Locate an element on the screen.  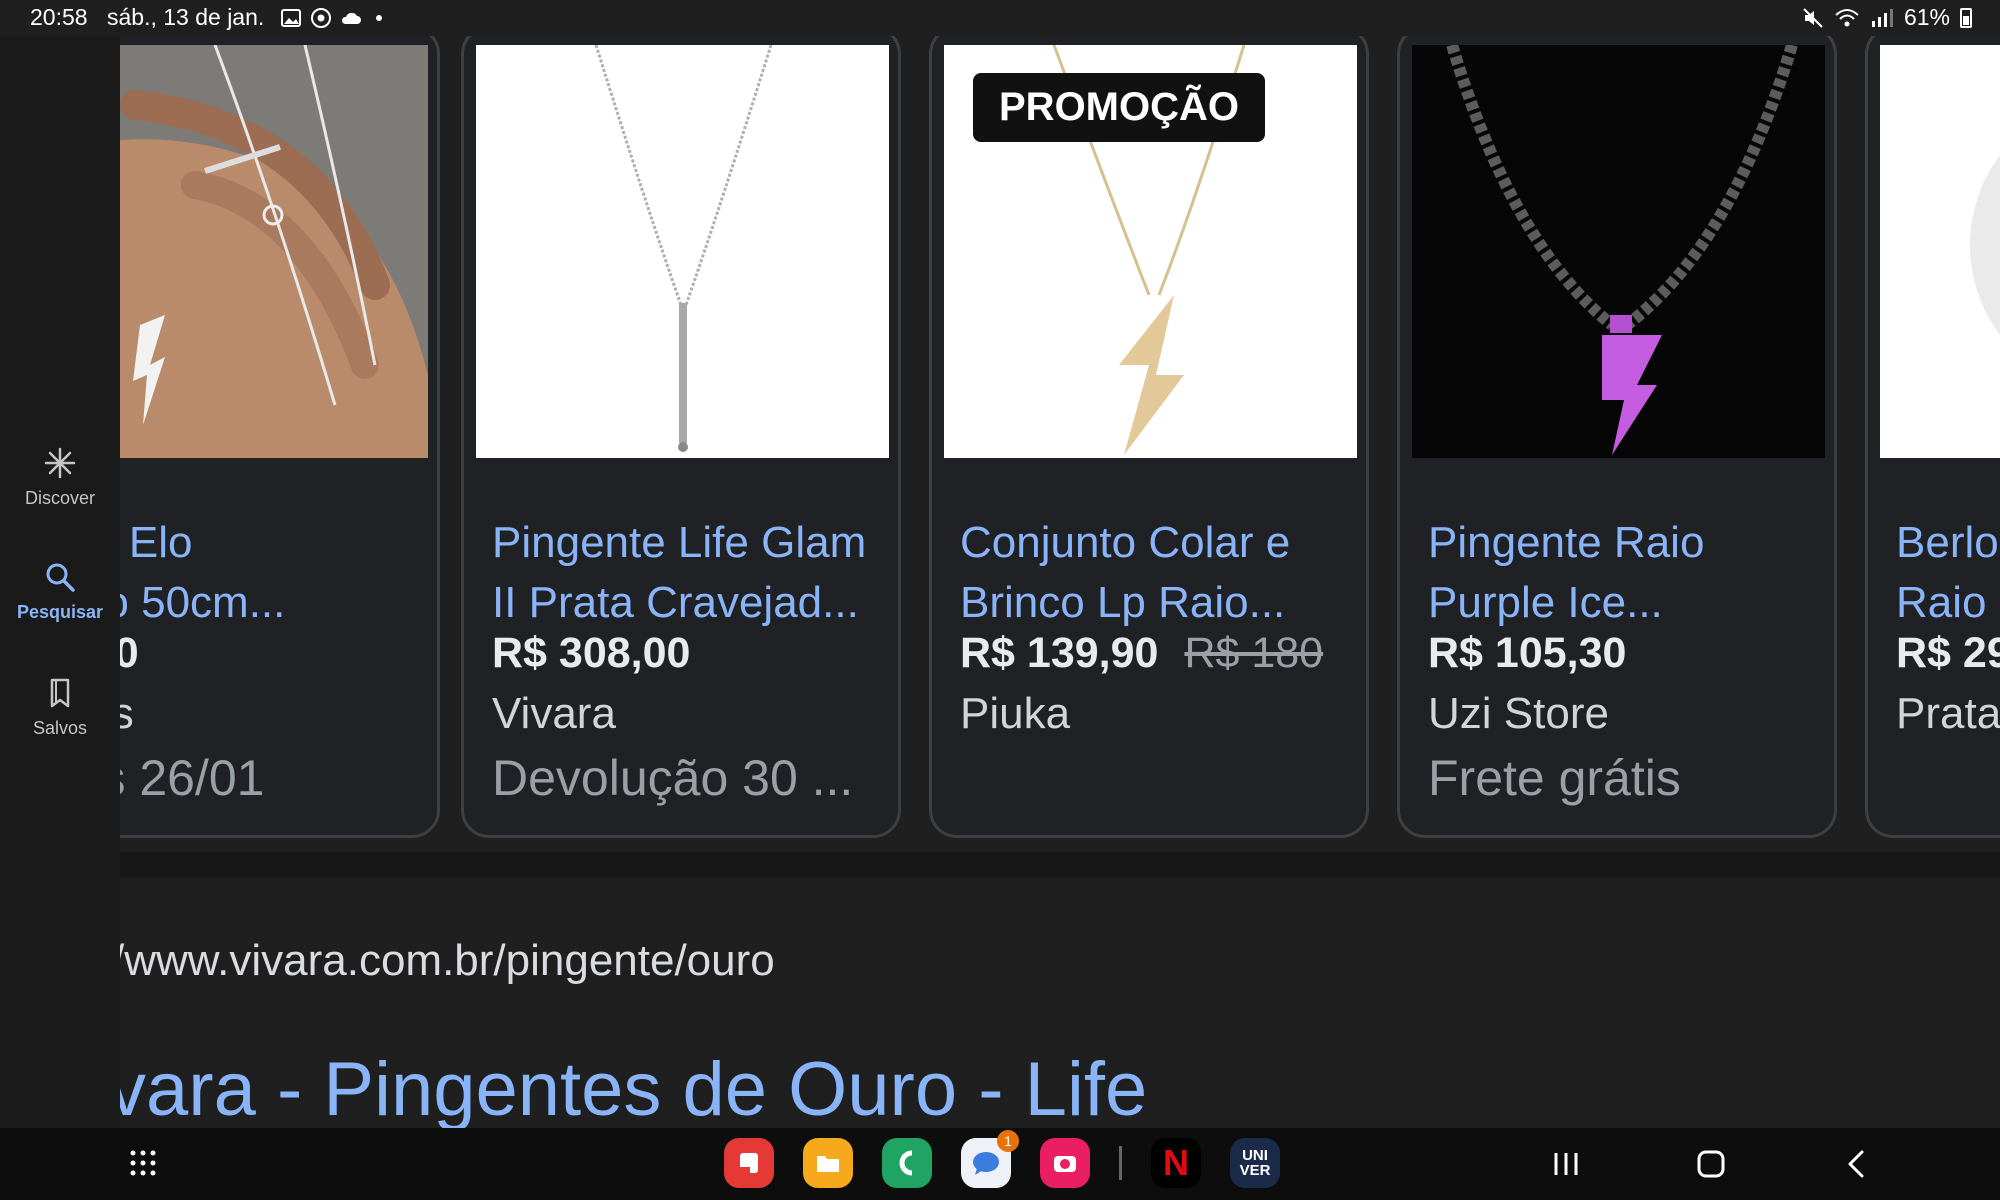
app-drawer-icon is located at coordinates (143, 1163).